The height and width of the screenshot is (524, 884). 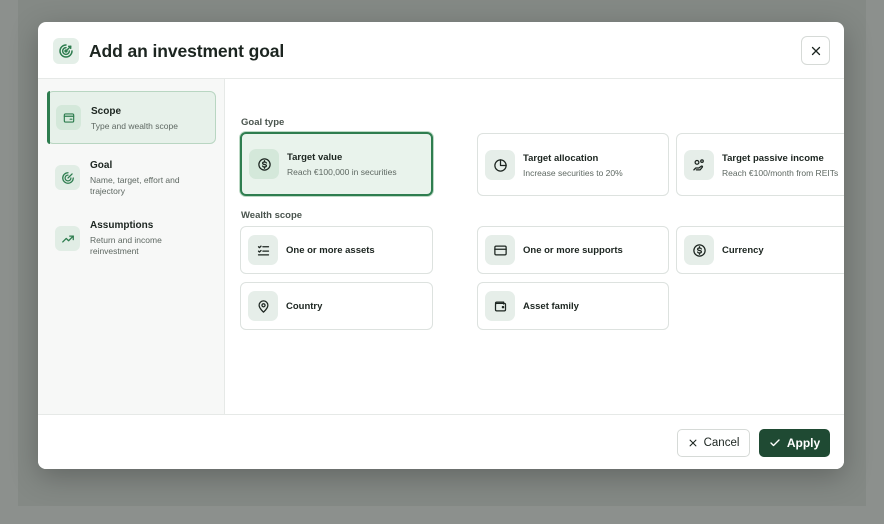 I want to click on step-title: Goal, so click(x=101, y=165).